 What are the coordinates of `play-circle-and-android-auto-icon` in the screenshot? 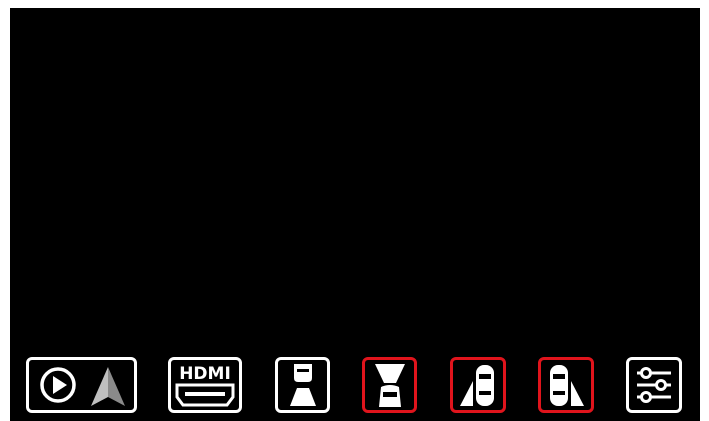 It's located at (82, 386).